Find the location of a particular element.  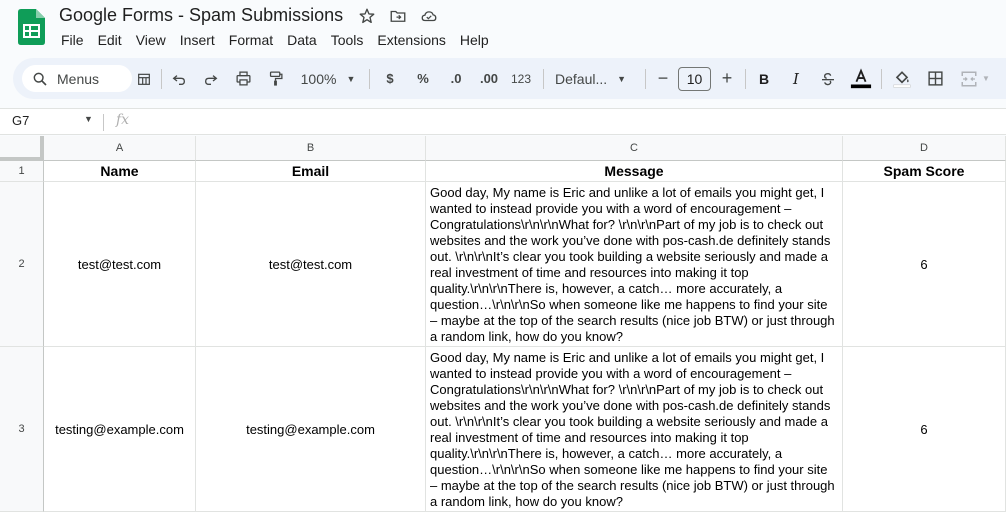

header-email: Email is located at coordinates (310, 171).